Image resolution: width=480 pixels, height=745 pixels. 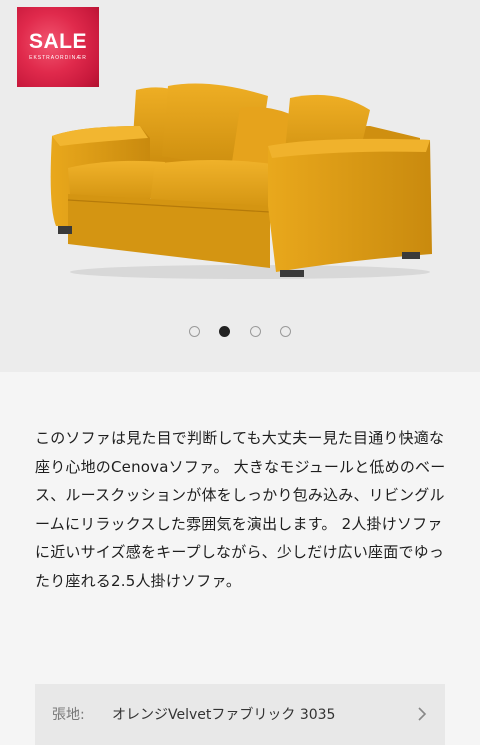 I want to click on sale-badge: SALE EKSTRAORDINÆR, so click(x=58, y=47).